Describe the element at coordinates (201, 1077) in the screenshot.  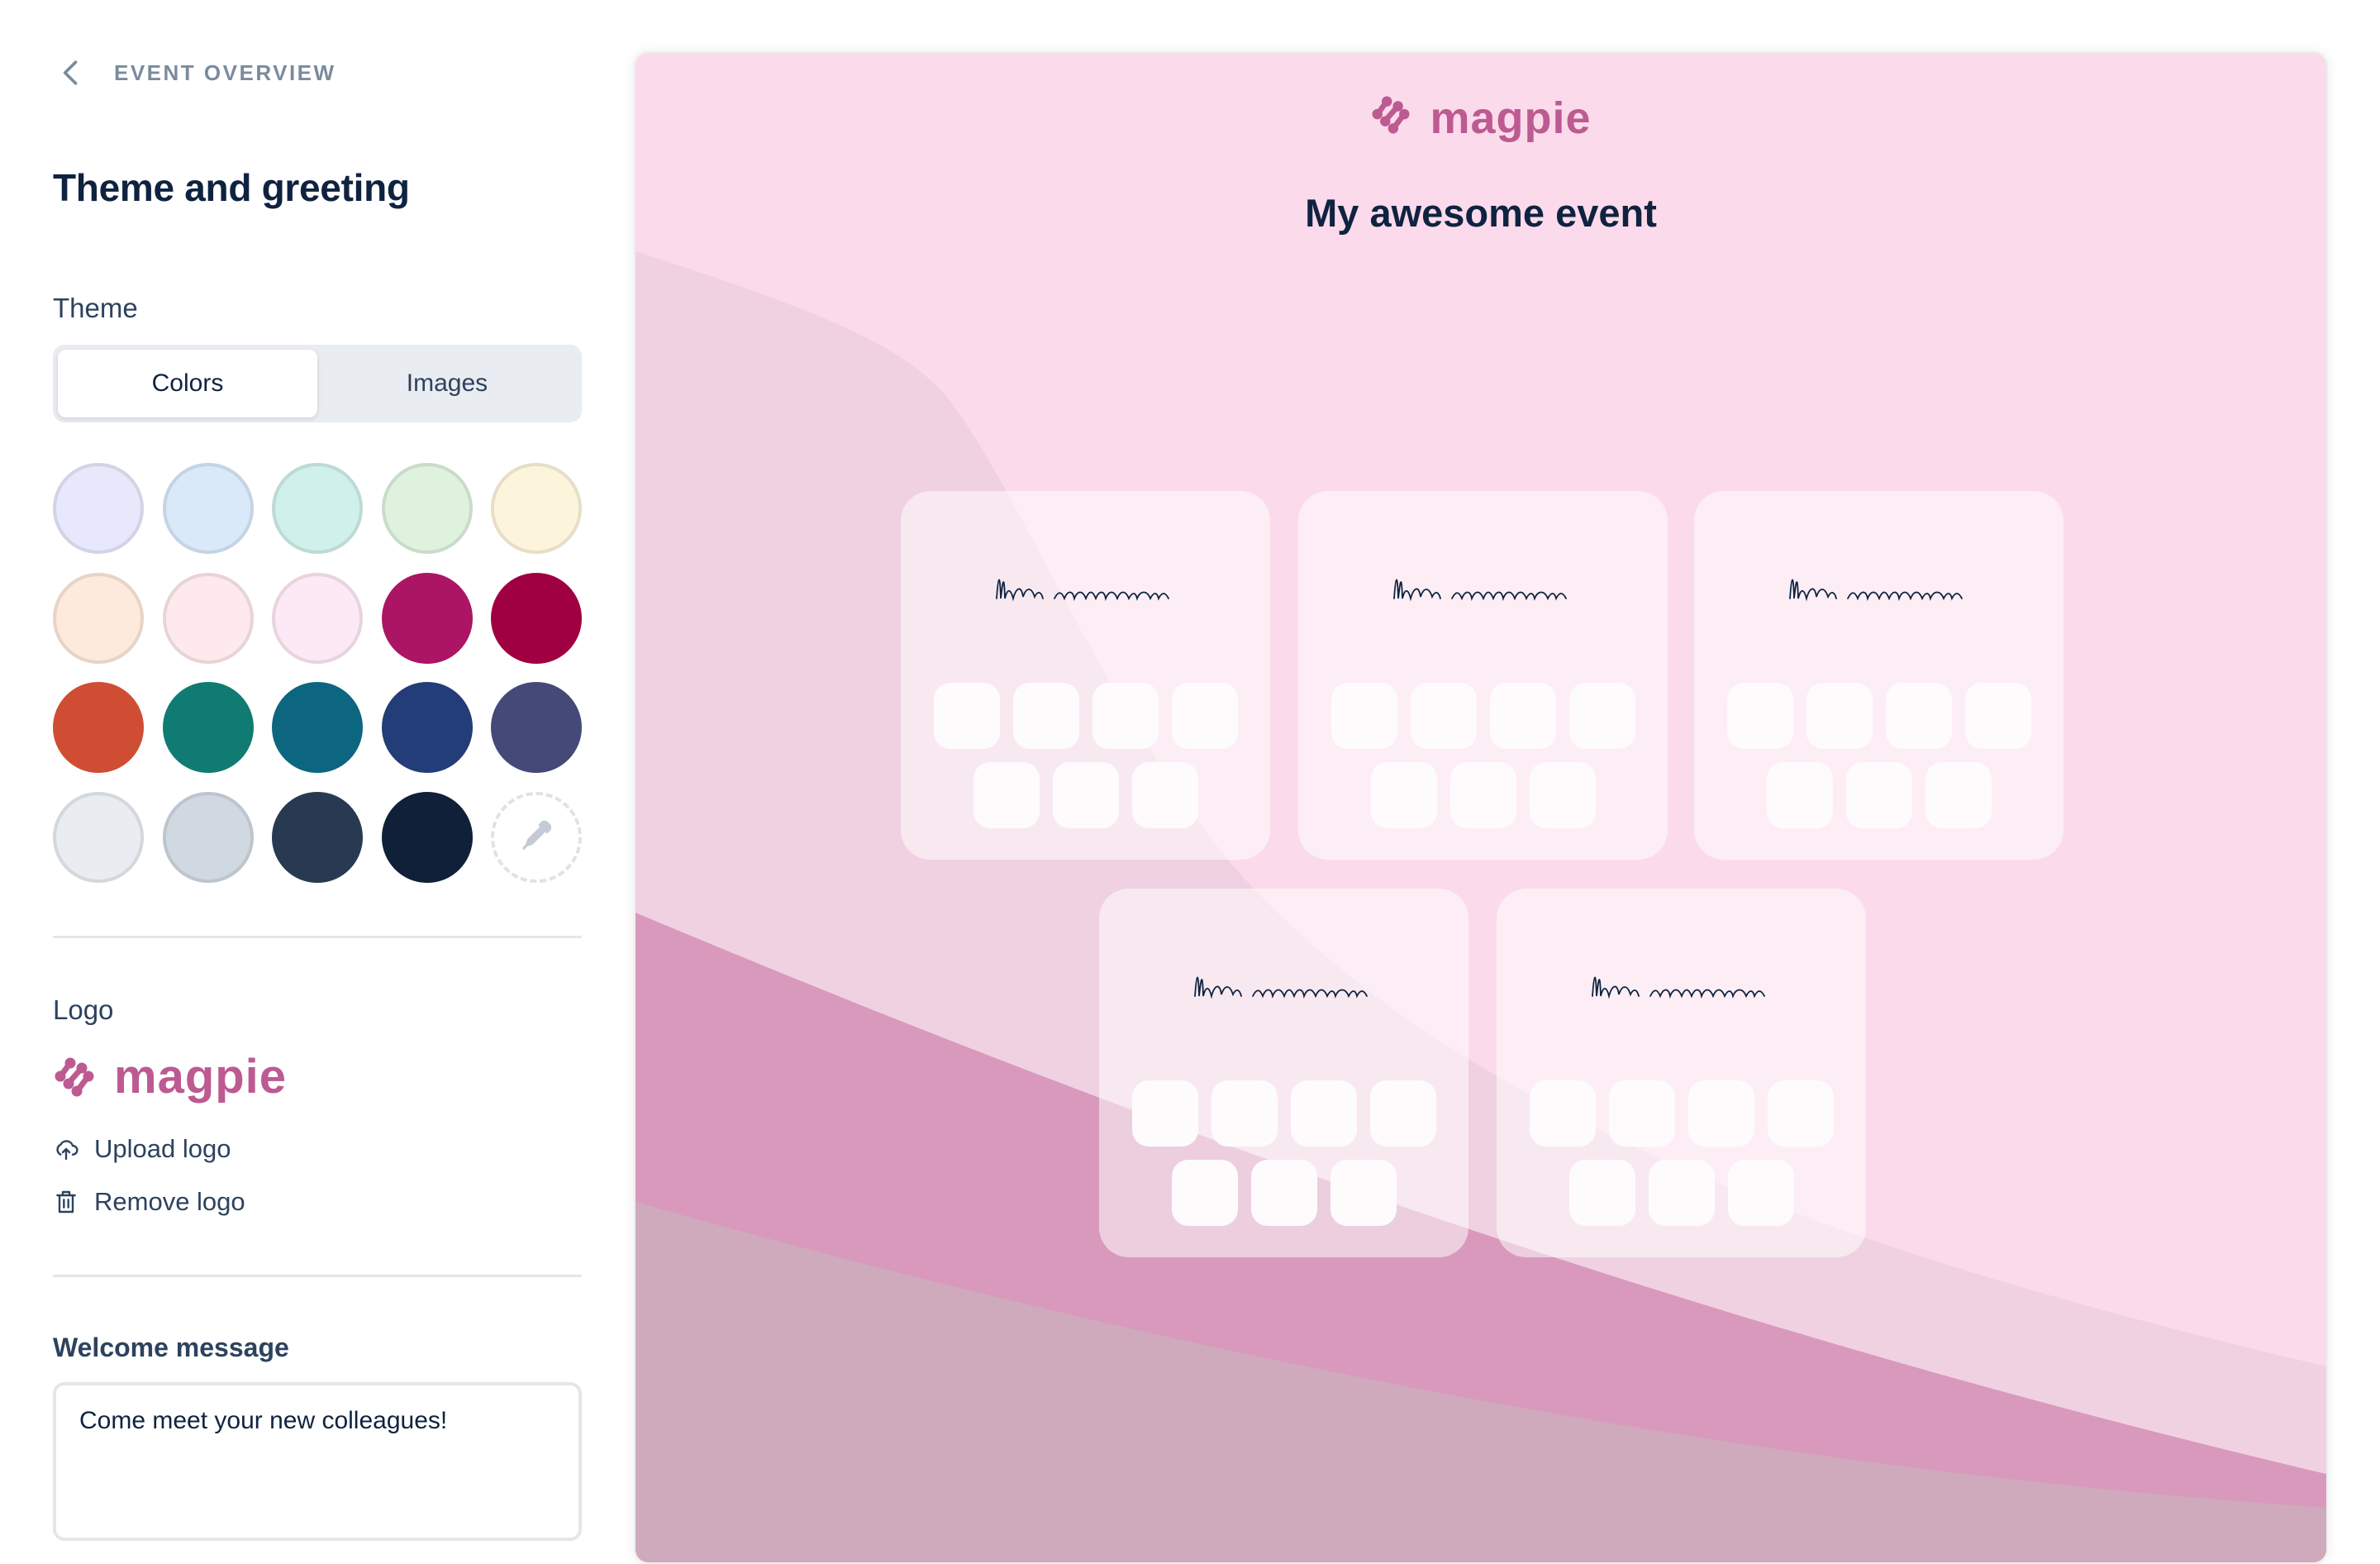
I see `logo-wordmark: magpie` at that location.